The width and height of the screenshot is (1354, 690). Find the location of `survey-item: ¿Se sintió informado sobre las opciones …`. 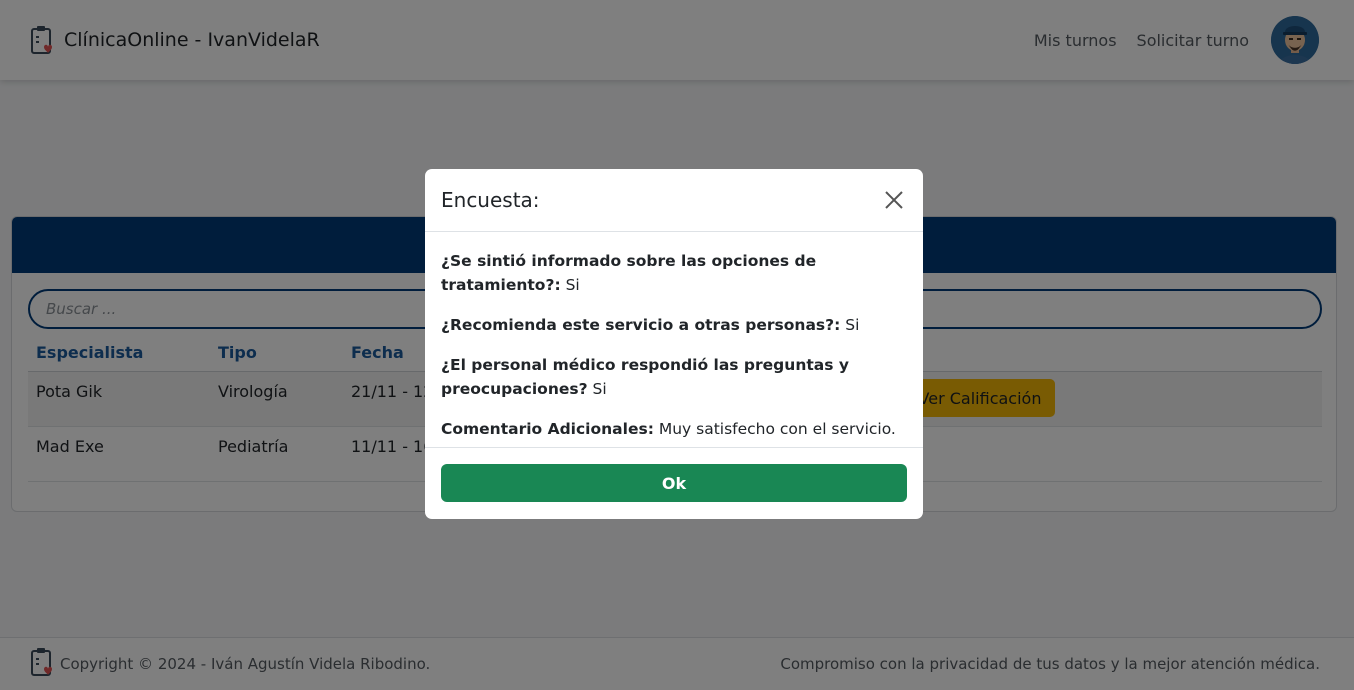

survey-item: ¿Se sintió informado sobre las opciones … is located at coordinates (674, 273).